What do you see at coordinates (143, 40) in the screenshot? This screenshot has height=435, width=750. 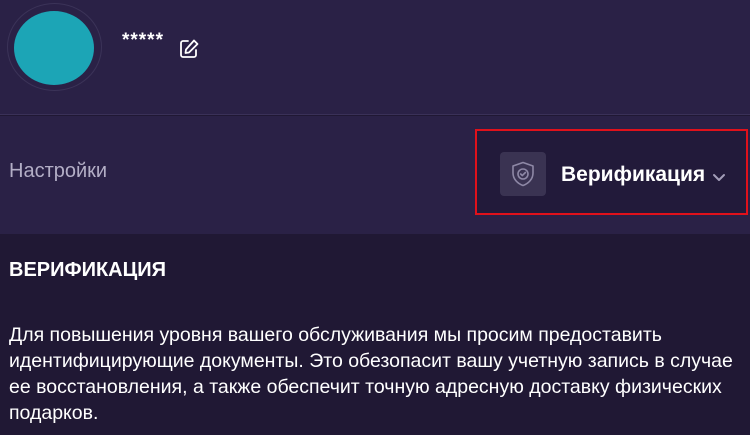 I see `username: *****` at bounding box center [143, 40].